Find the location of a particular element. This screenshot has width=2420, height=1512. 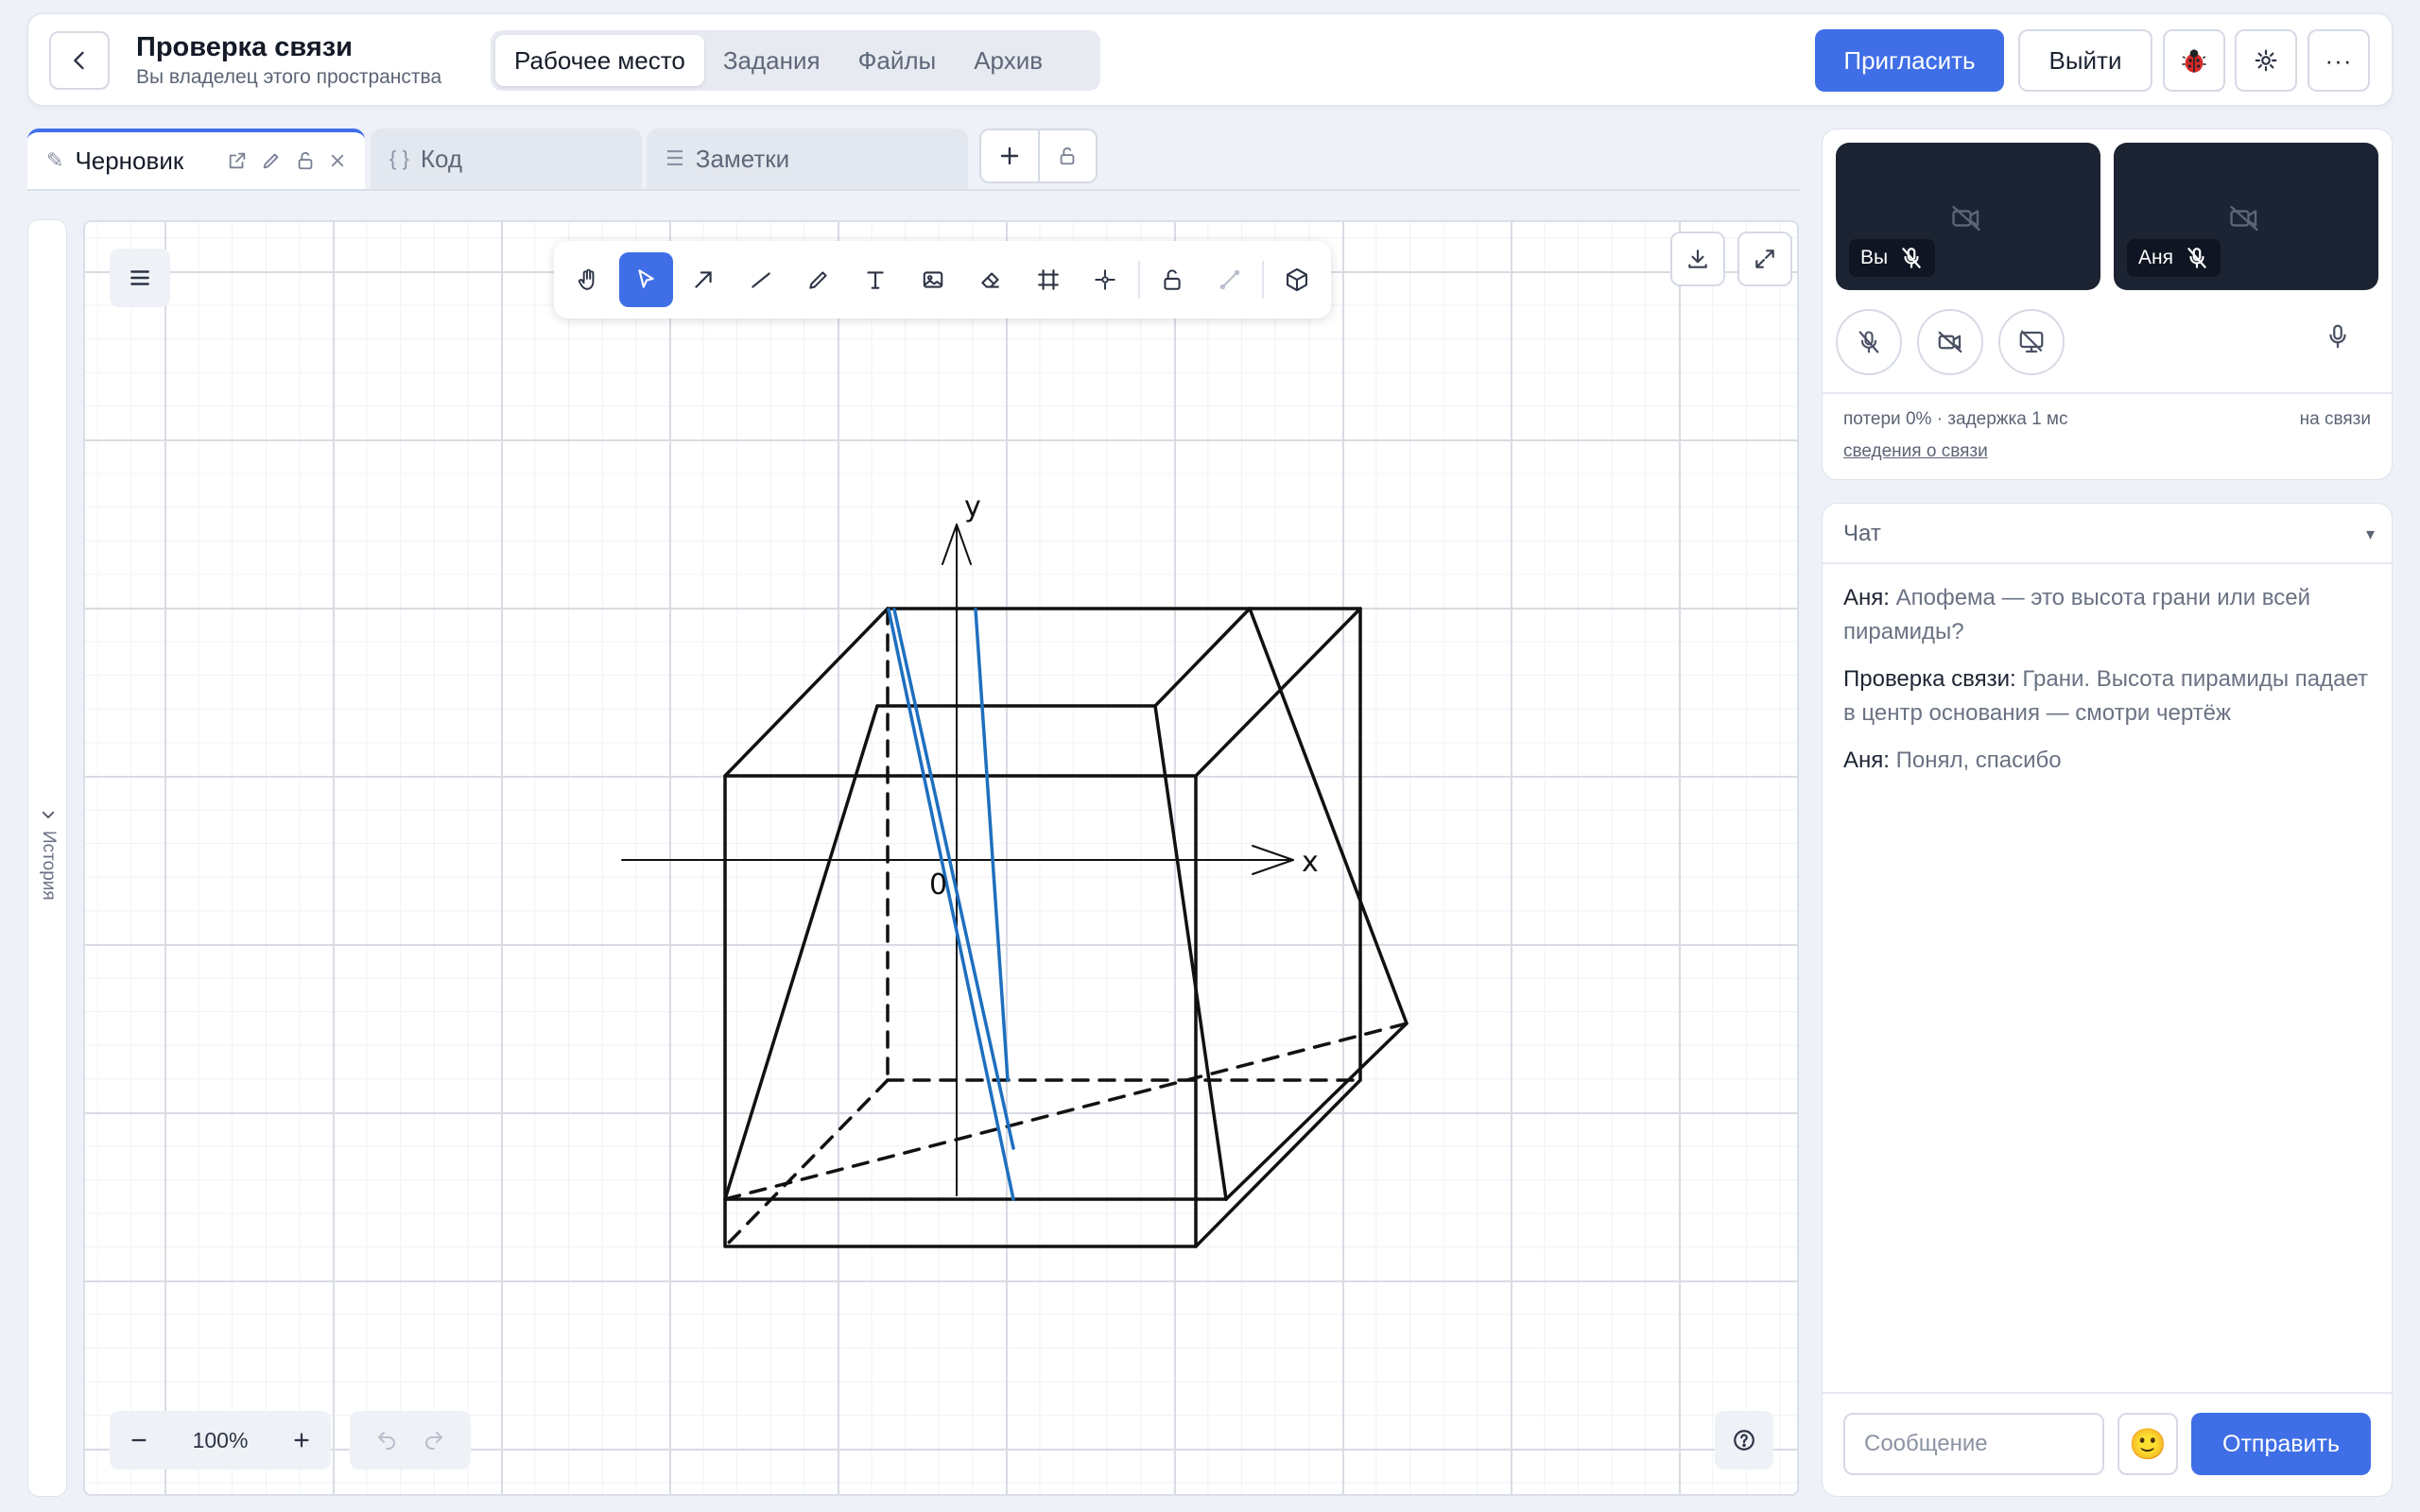

doc-tab-label: Код is located at coordinates (441, 158).